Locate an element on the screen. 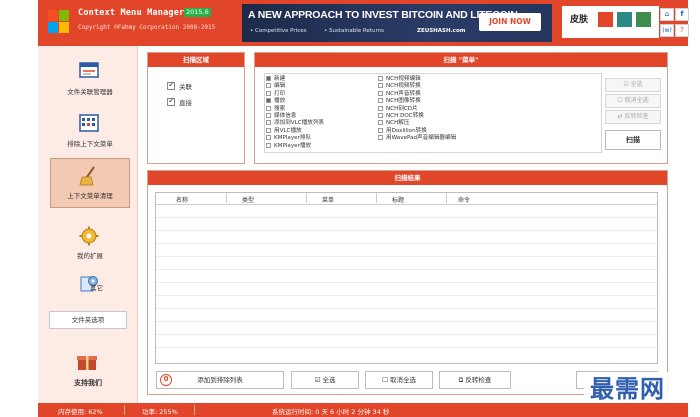 The image size is (700, 417). menu-item-checkbox: NCH解压 is located at coordinates (393, 123).